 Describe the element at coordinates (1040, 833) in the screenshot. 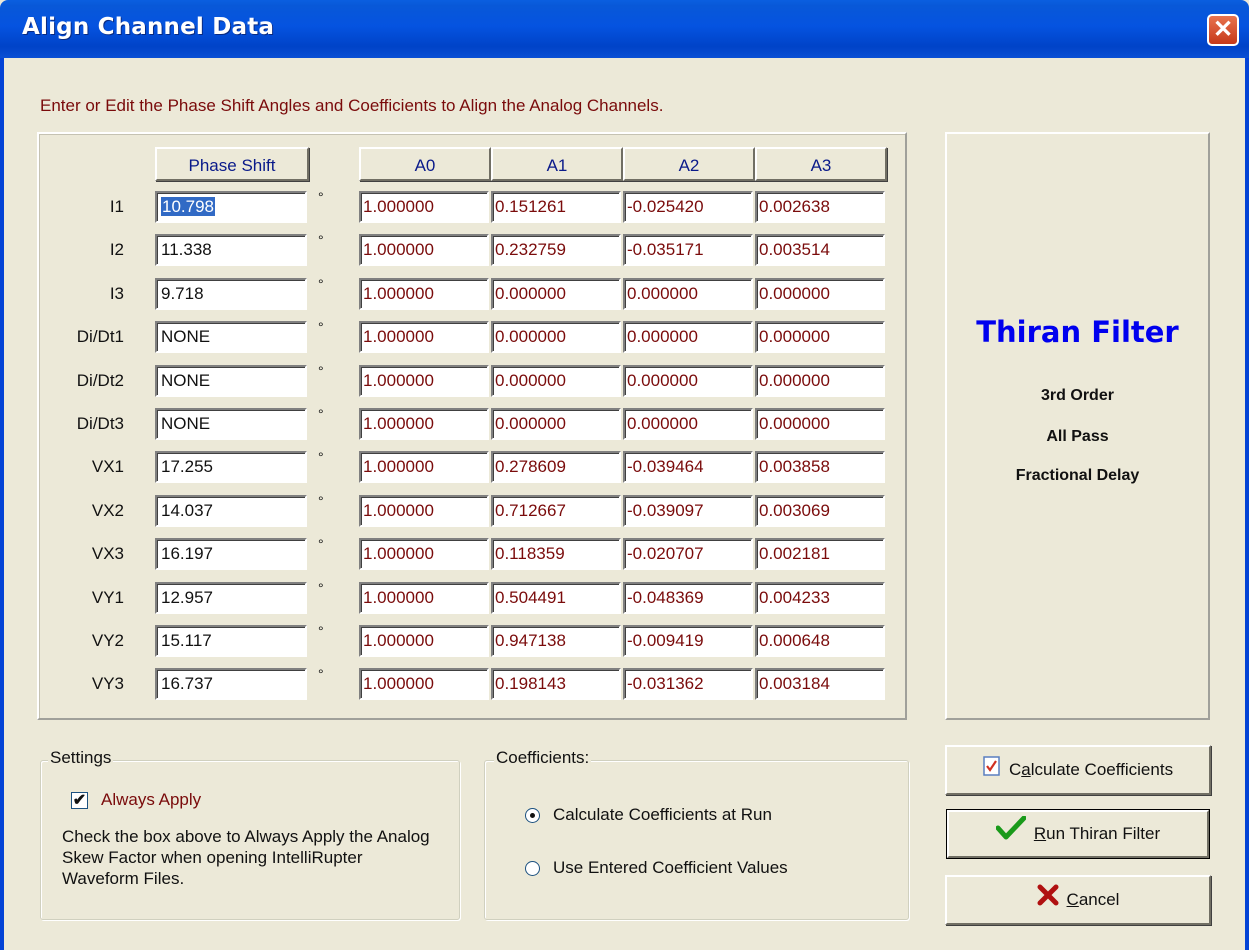

I see `run-label-mnemonic: R` at that location.